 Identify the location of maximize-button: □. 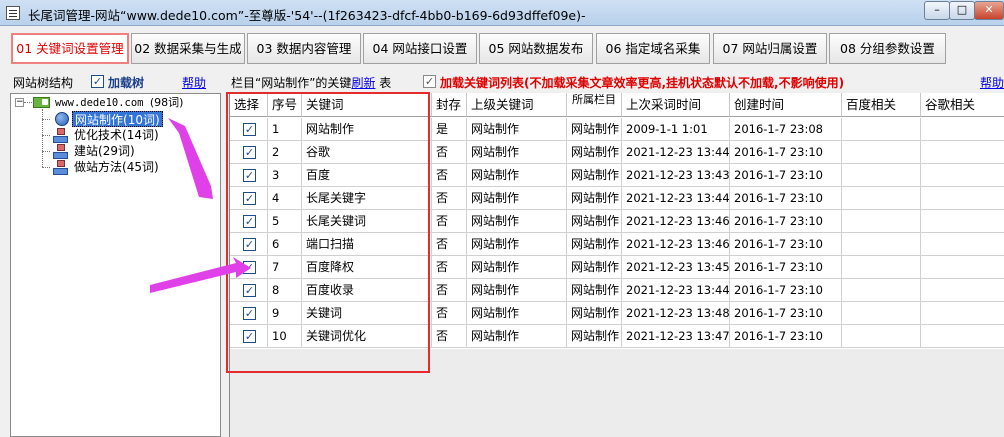
(962, 10).